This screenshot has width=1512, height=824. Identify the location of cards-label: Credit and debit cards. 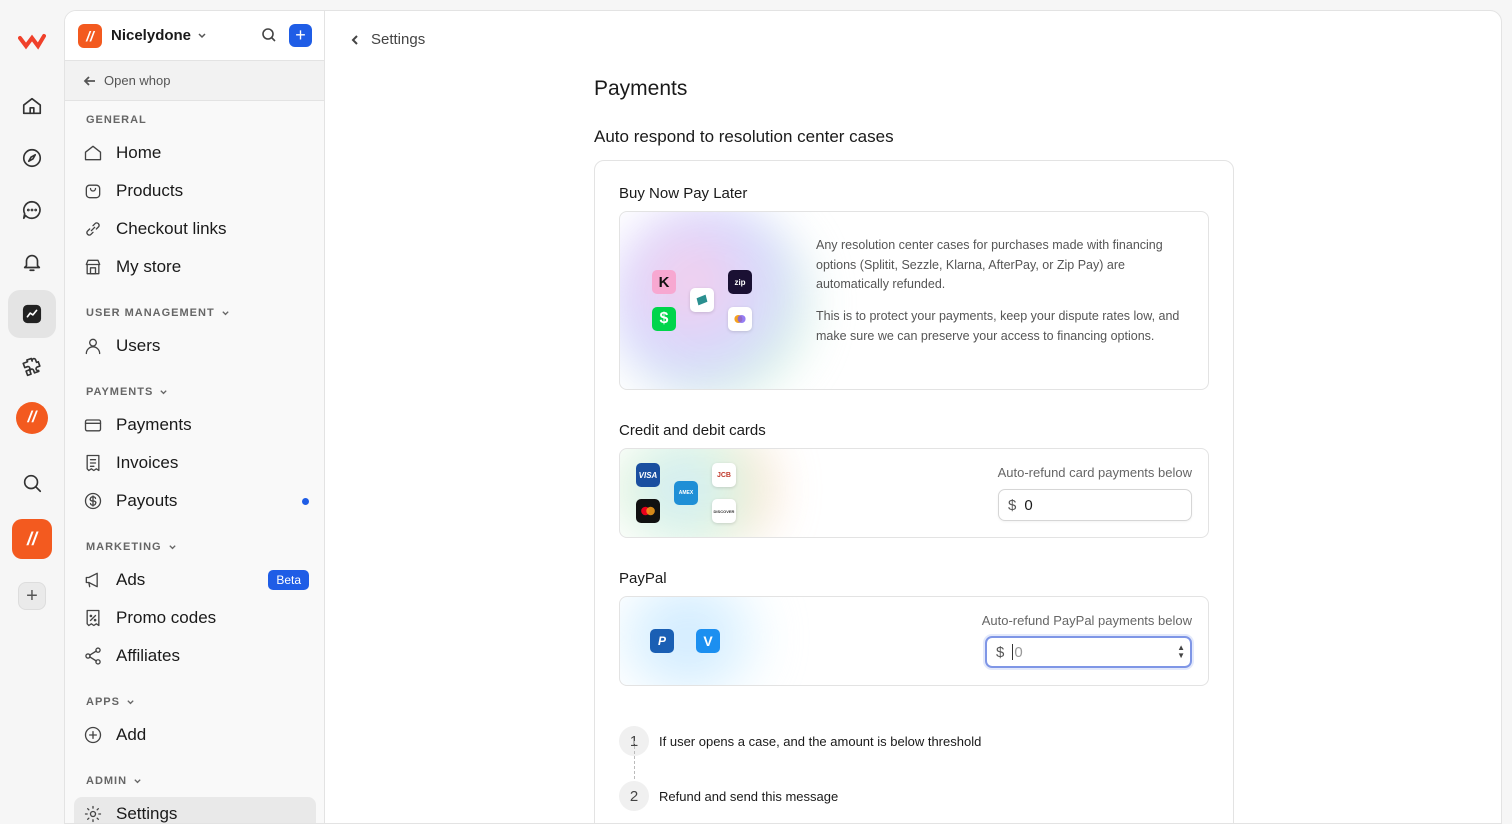
(692, 430).